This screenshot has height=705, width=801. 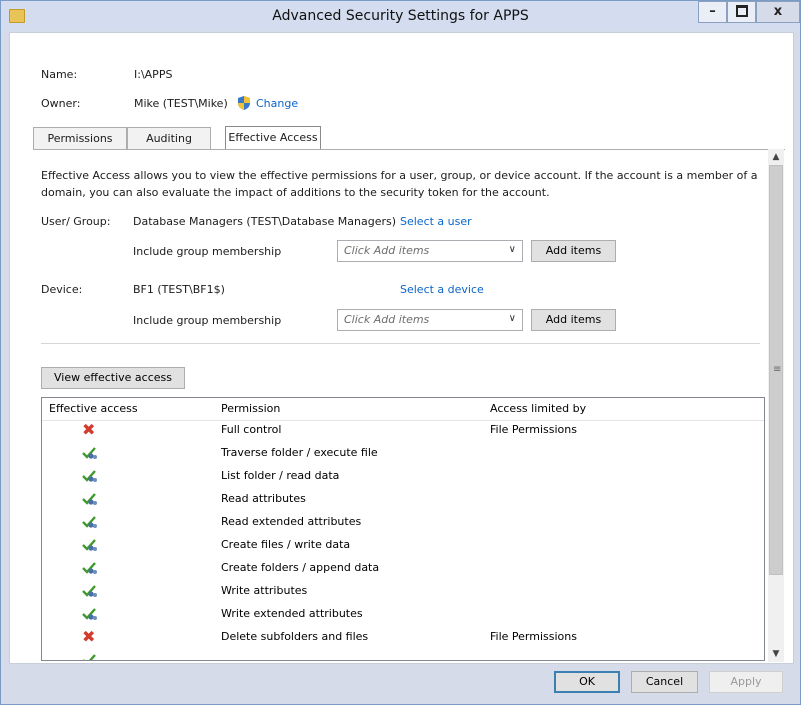 What do you see at coordinates (264, 590) in the screenshot?
I see `permission-cell: Write attributes` at bounding box center [264, 590].